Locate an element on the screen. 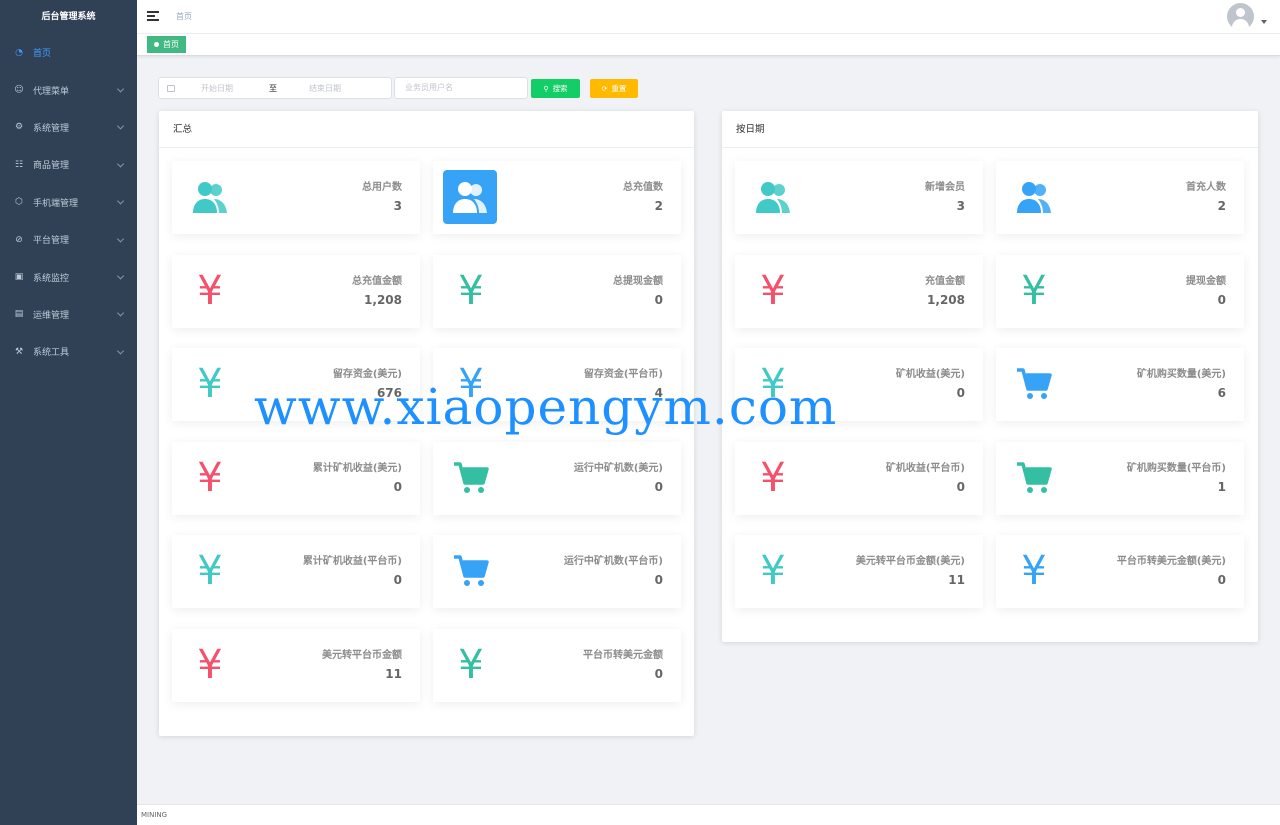  stat-card: 总用户数 3 is located at coordinates (296, 197).